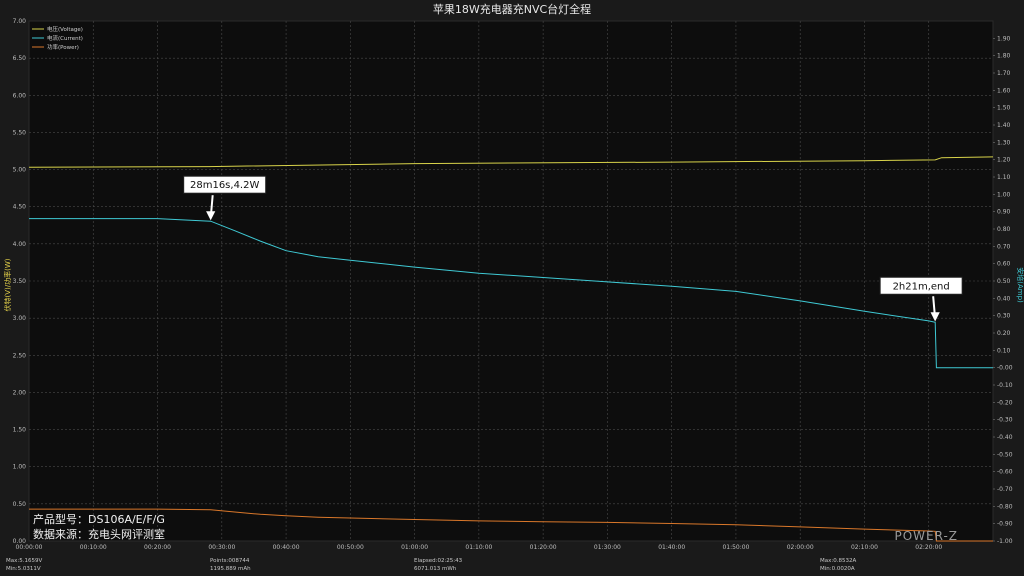  Describe the element at coordinates (921, 286) in the screenshot. I see `annotation-text: 2h21m,end` at that location.